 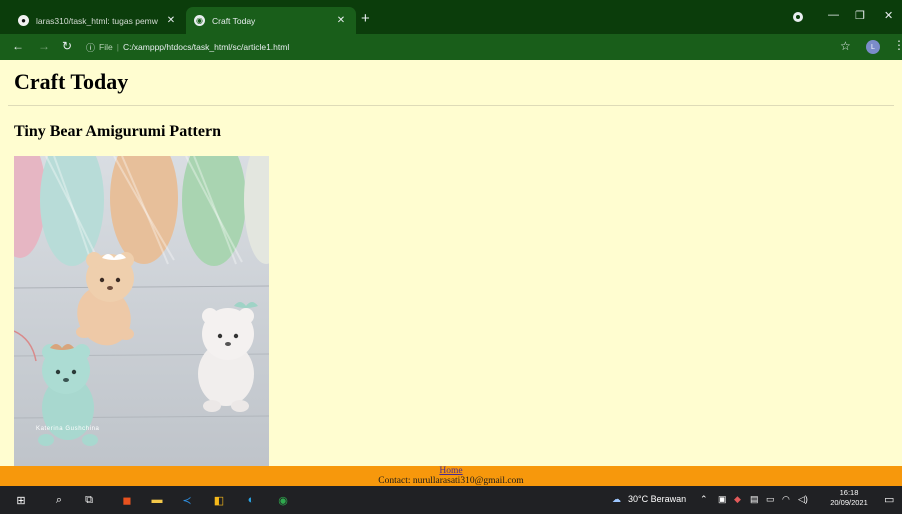 What do you see at coordinates (127, 500) in the screenshot?
I see `office-icon: ◼` at bounding box center [127, 500].